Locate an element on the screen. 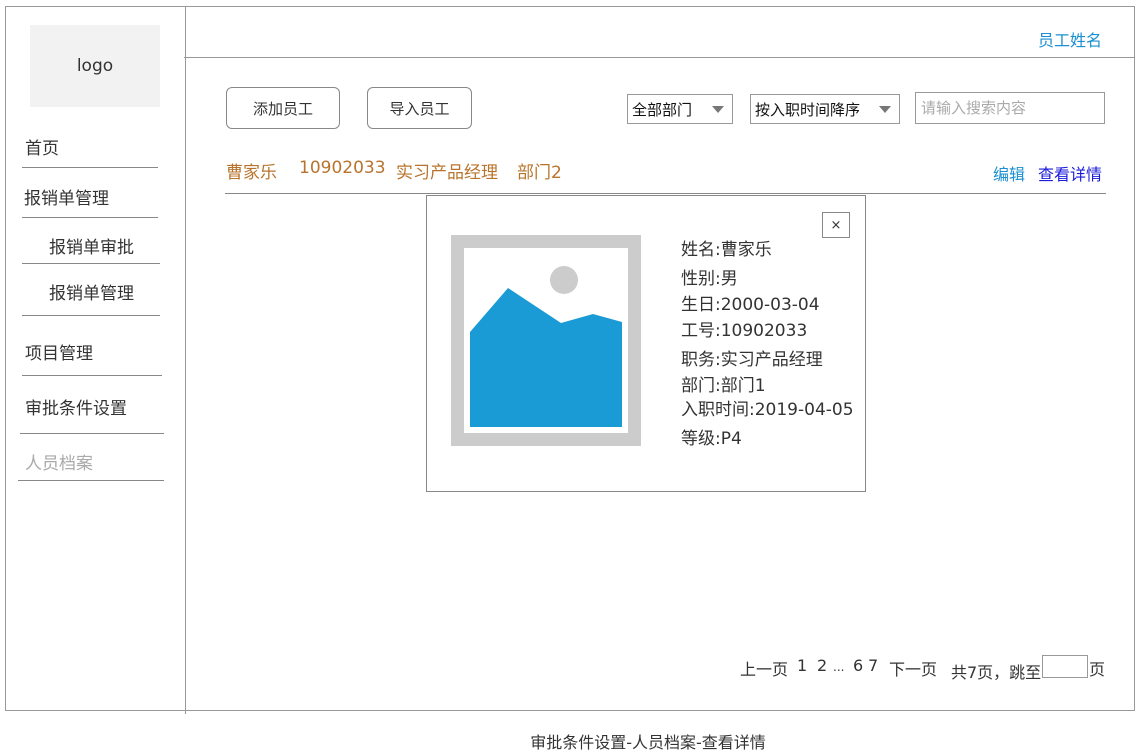 The width and height of the screenshot is (1143, 753). view-details-link: 查看详情 is located at coordinates (1070, 173).